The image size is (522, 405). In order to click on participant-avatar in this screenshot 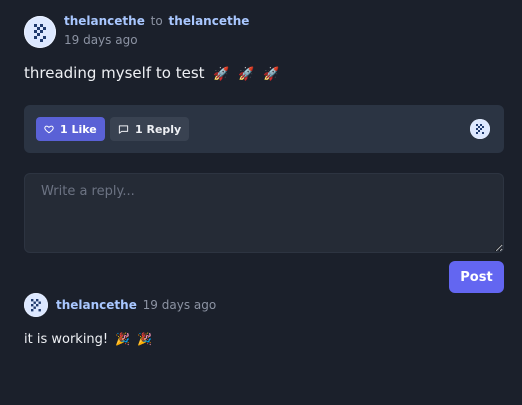, I will do `click(480, 129)`.